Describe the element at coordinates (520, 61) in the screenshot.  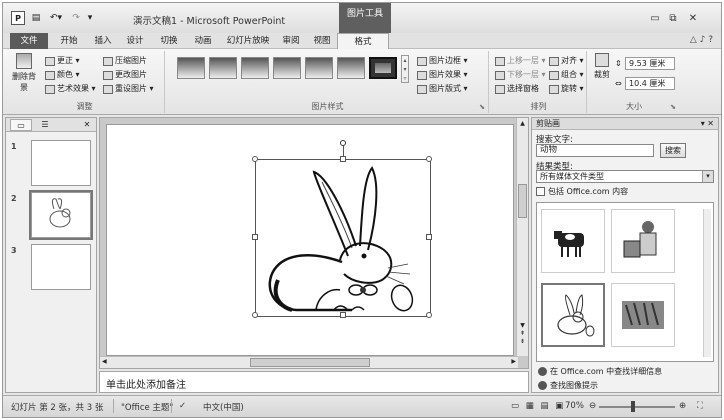
I see `bring-forward-button: 上移一层 ▾` at that location.